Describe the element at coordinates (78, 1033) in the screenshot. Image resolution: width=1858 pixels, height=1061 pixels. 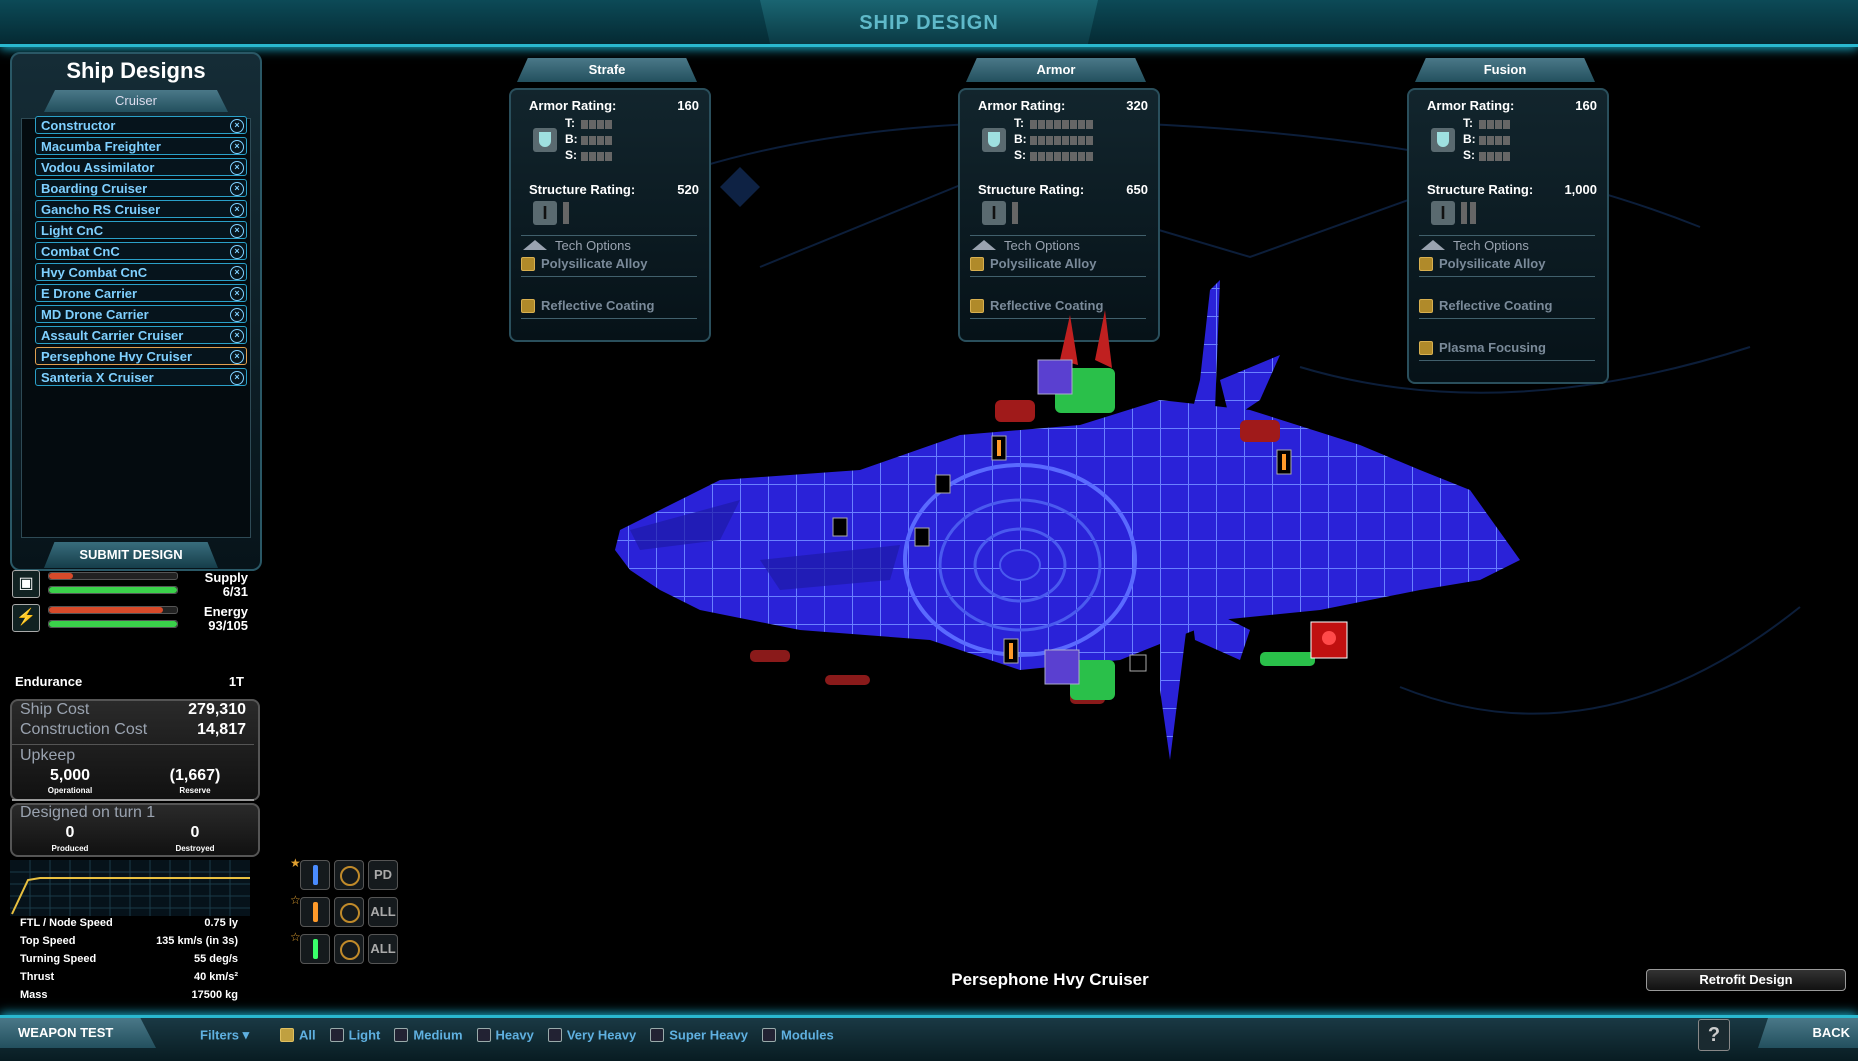
I see `weapon-test-button: WEAPON TEST` at that location.